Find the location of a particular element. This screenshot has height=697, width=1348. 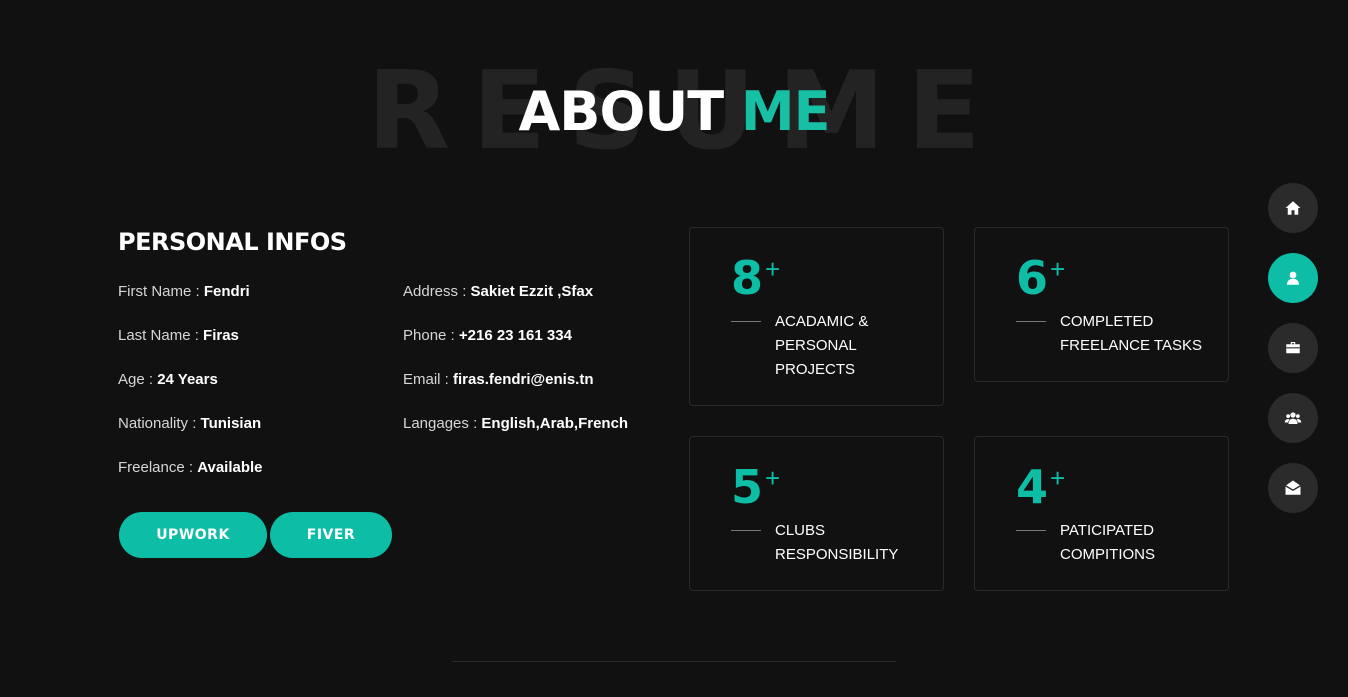

nav-contact-button is located at coordinates (1293, 488).